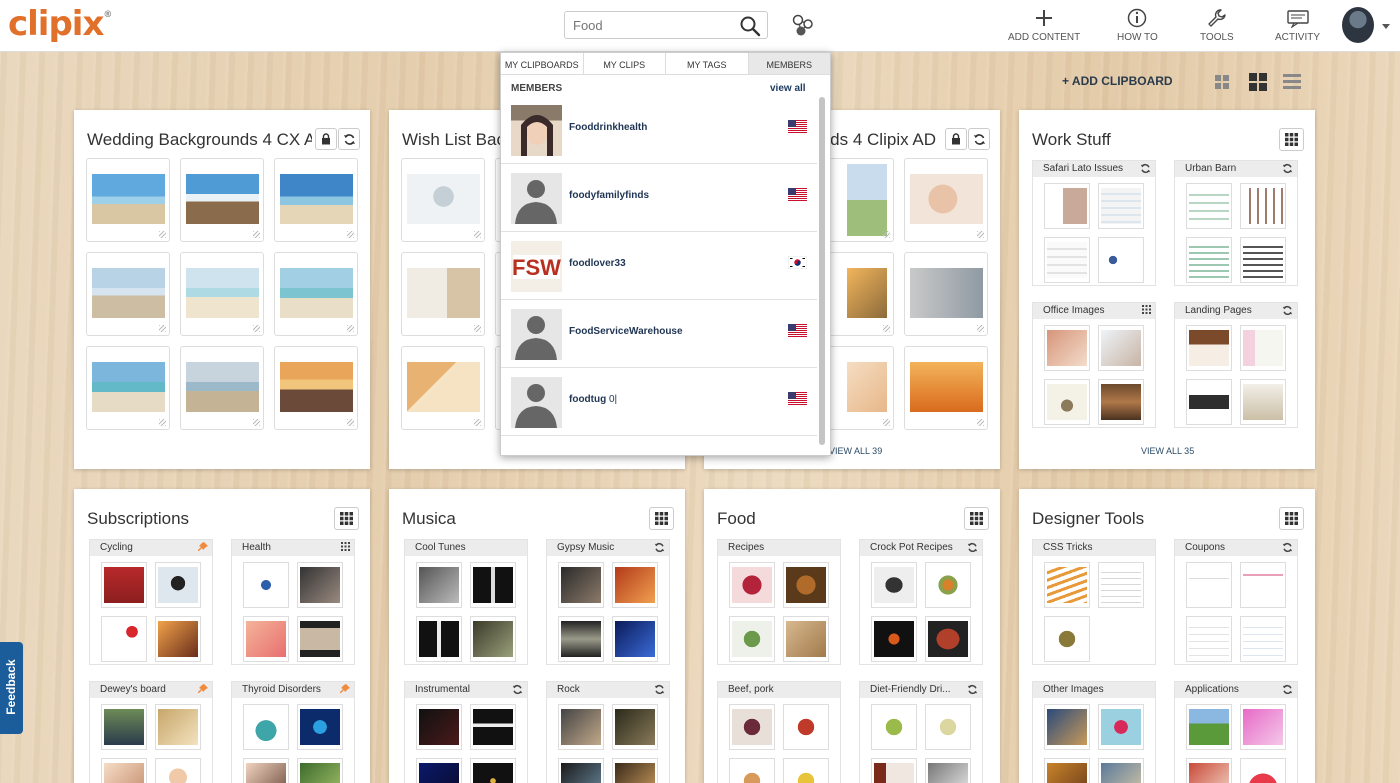 The image size is (1400, 783). Describe the element at coordinates (1358, 25) in the screenshot. I see `user-avatar` at that location.